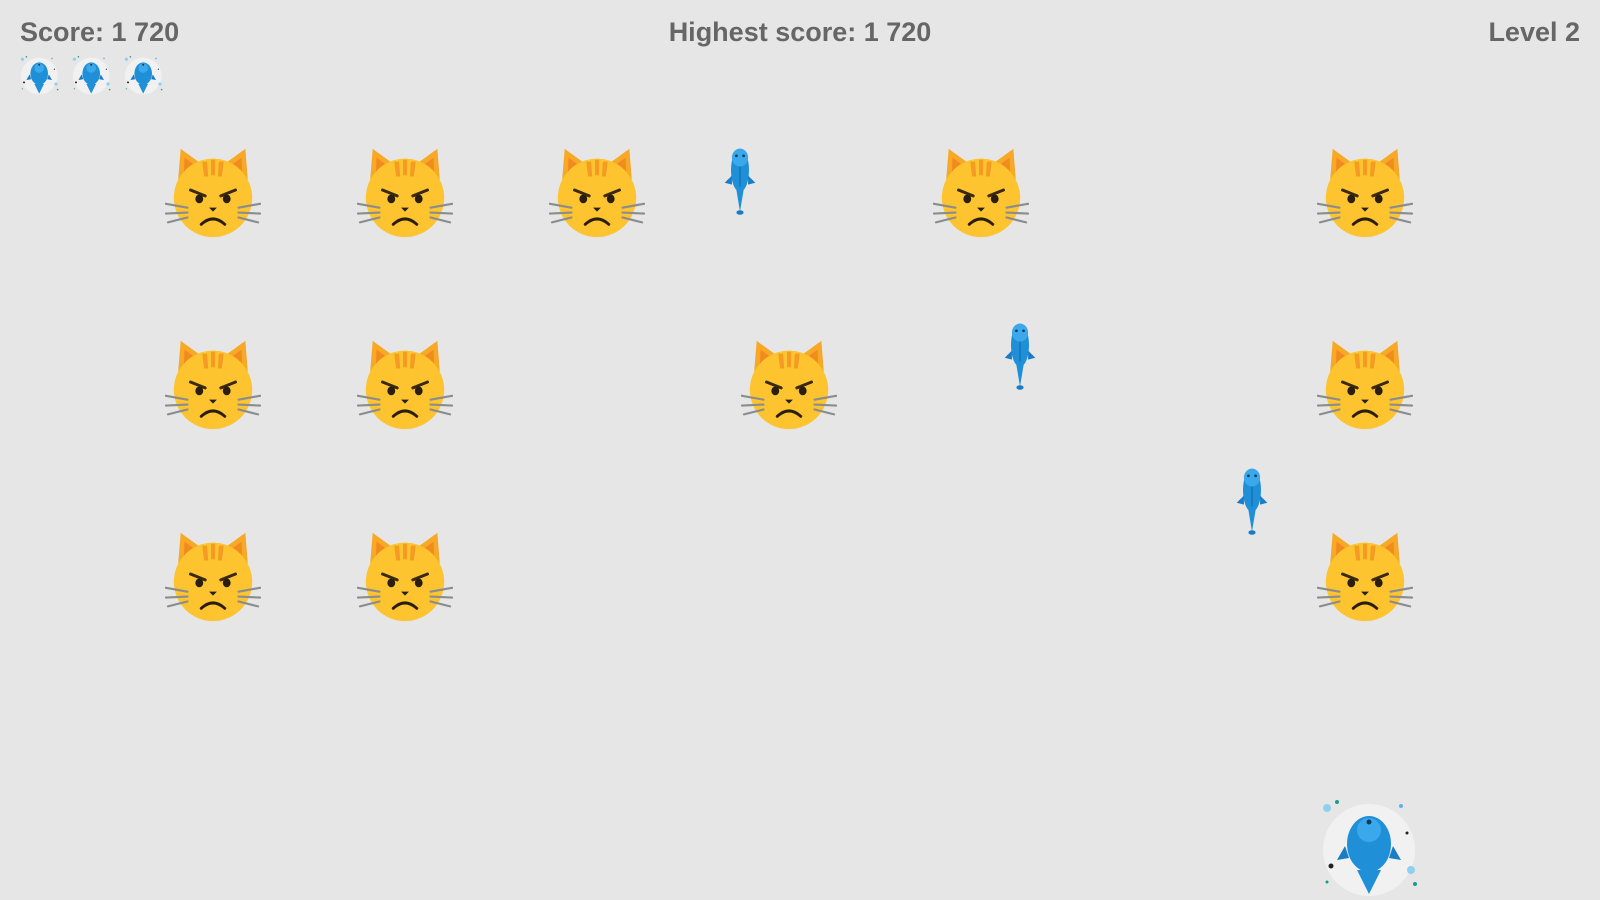 The image size is (1600, 900). Describe the element at coordinates (800, 32) in the screenshot. I see `highscore-label: Highest score: 1 720` at that location.